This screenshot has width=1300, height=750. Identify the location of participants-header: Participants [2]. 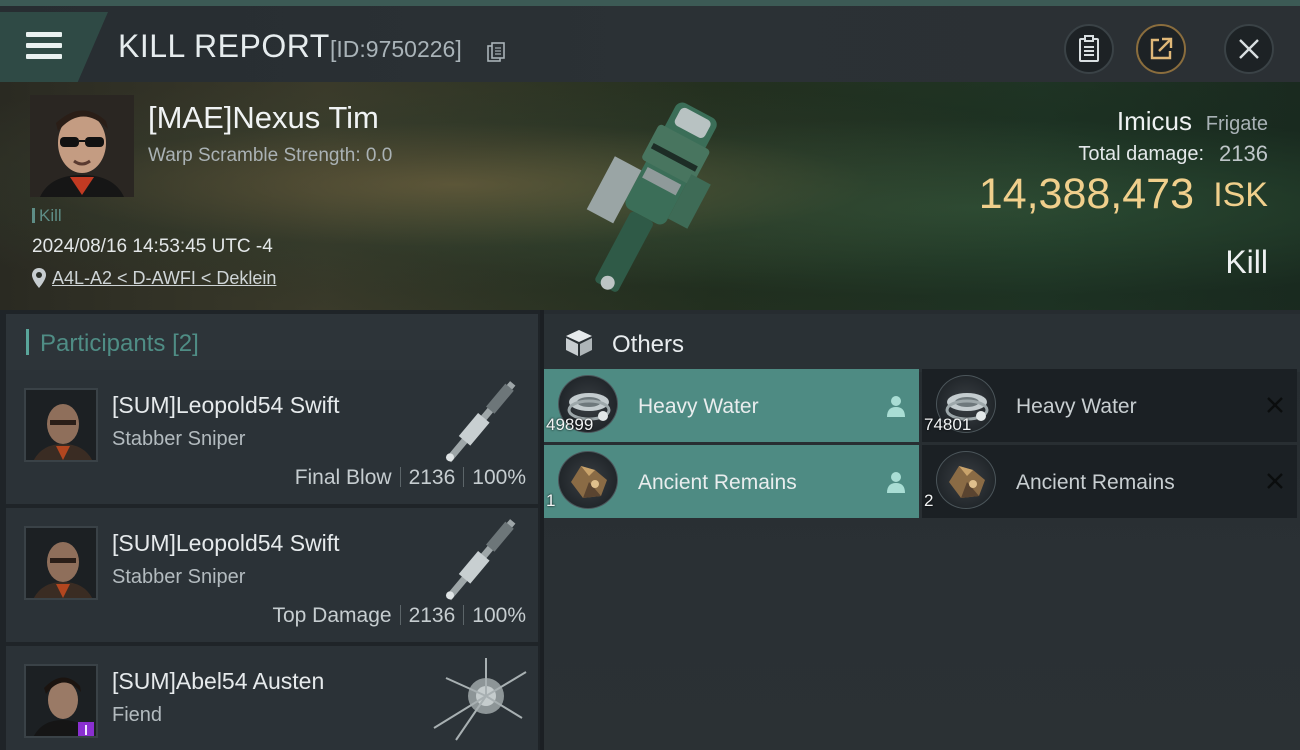
(272, 343).